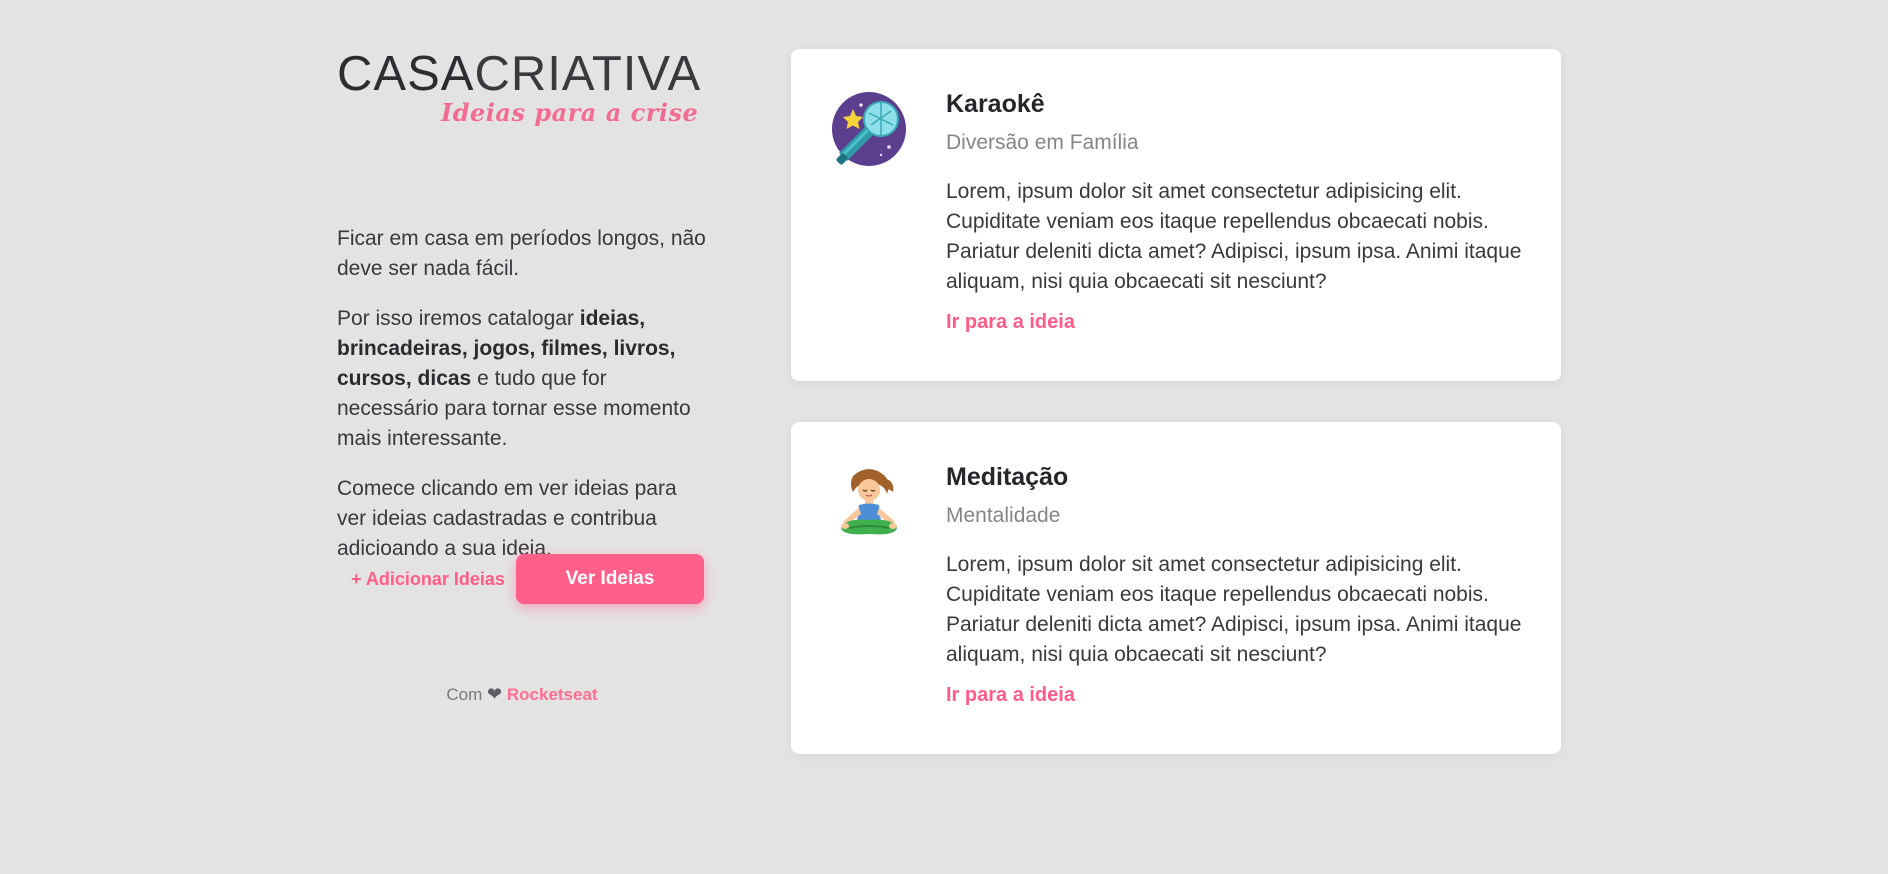 Image resolution: width=1888 pixels, height=874 pixels. I want to click on footer: Com ❤ Rocketseat, so click(522, 694).